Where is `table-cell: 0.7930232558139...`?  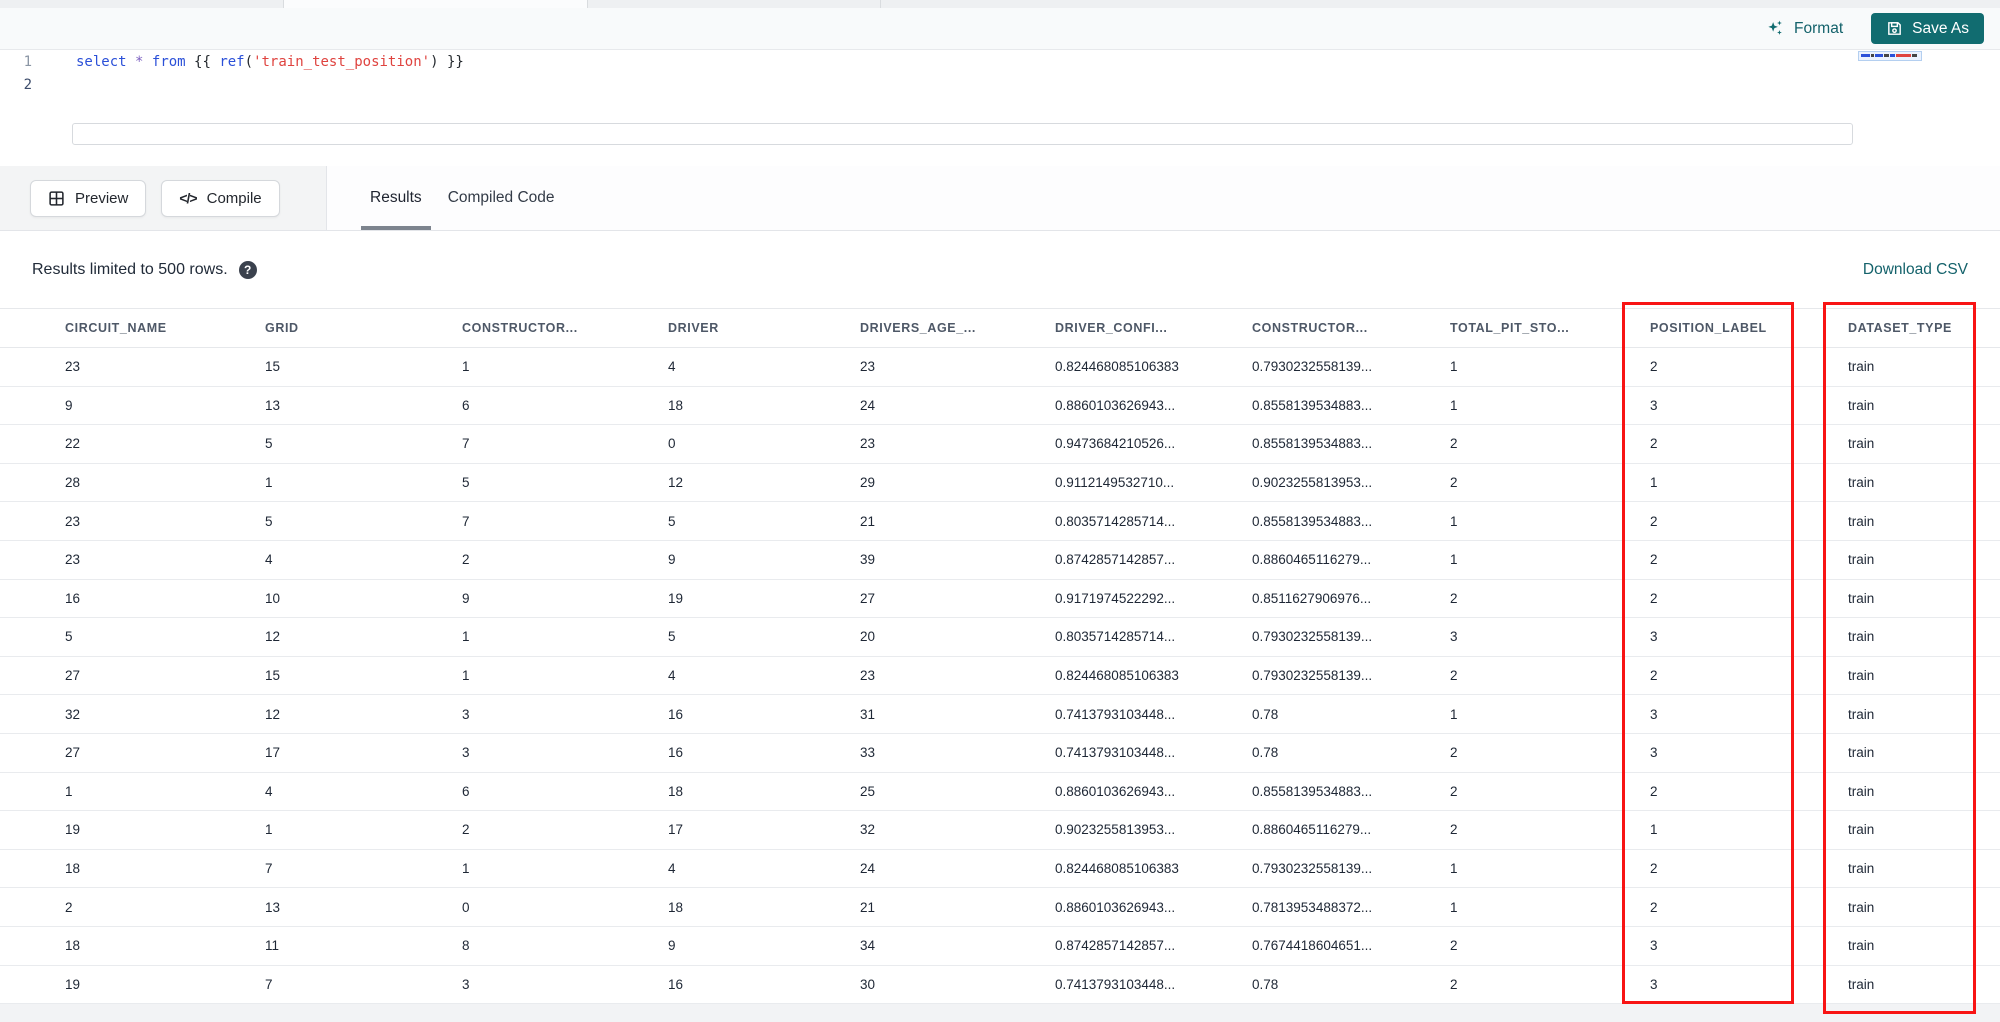
table-cell: 0.7930232558139... is located at coordinates (1312, 367).